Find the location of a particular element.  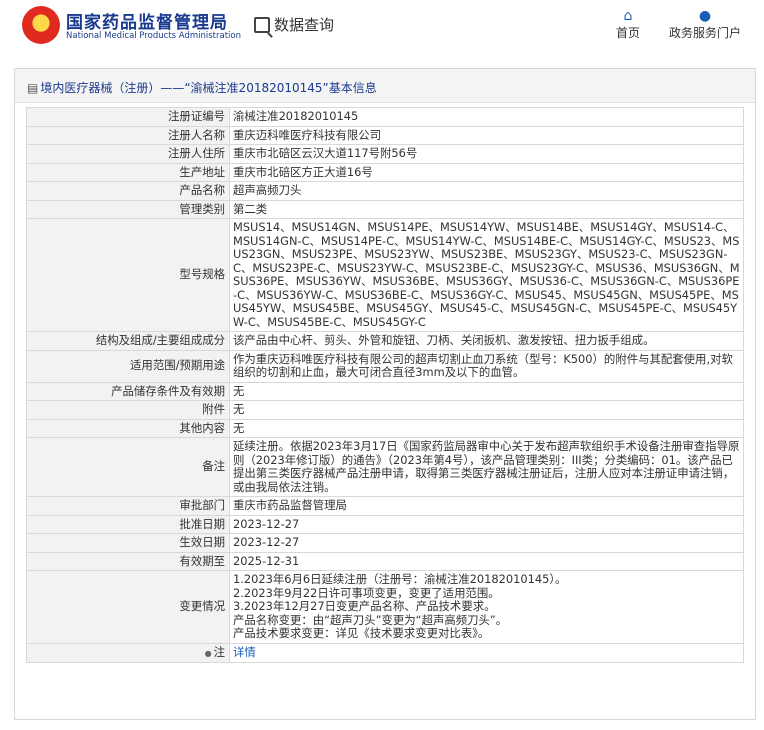

table-row-note: ● 注详情 is located at coordinates (385, 652).